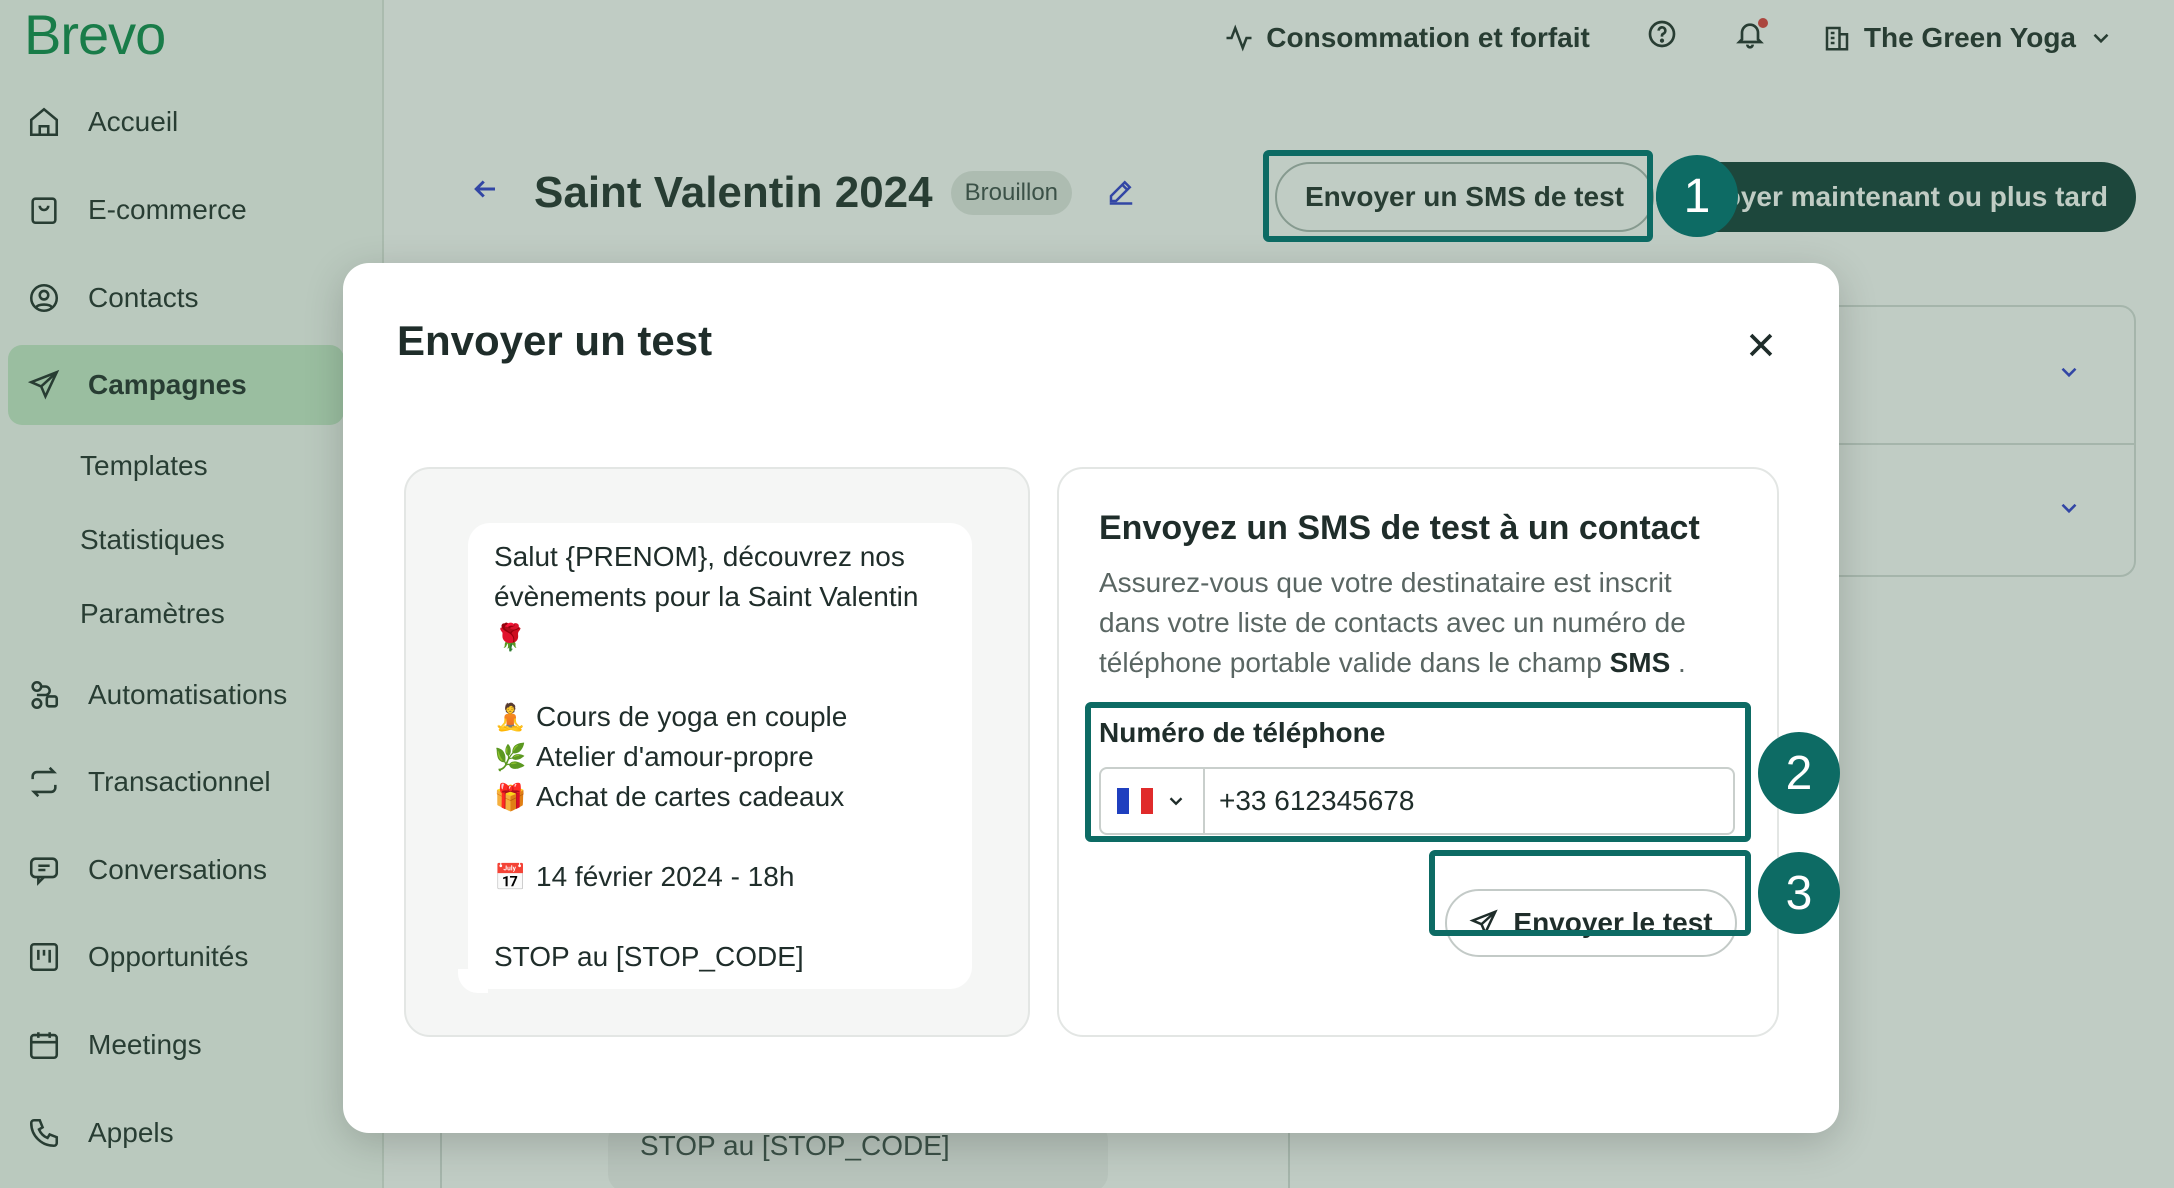  What do you see at coordinates (1697, 196) in the screenshot?
I see `step-1-marker: 1` at bounding box center [1697, 196].